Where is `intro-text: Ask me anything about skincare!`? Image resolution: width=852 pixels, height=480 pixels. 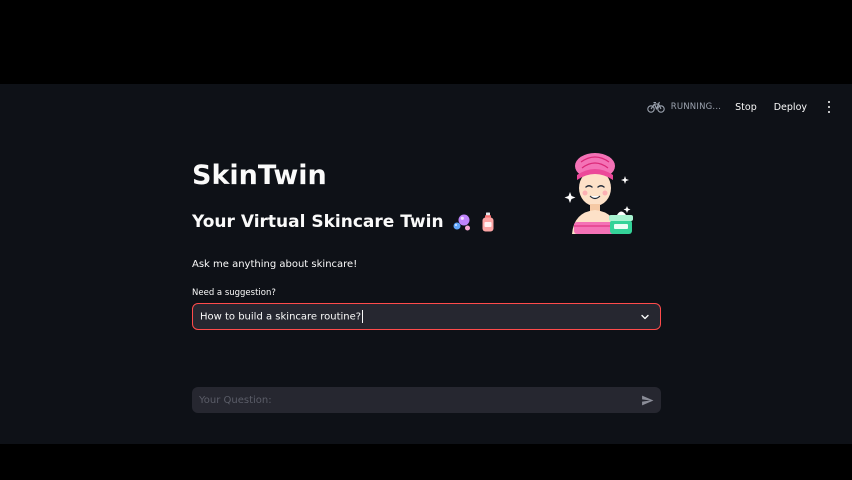 intro-text: Ask me anything about skincare! is located at coordinates (275, 264).